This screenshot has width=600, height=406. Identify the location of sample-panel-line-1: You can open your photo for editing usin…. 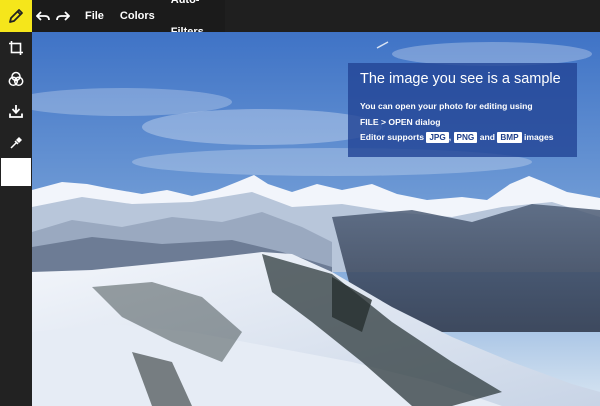
(446, 106).